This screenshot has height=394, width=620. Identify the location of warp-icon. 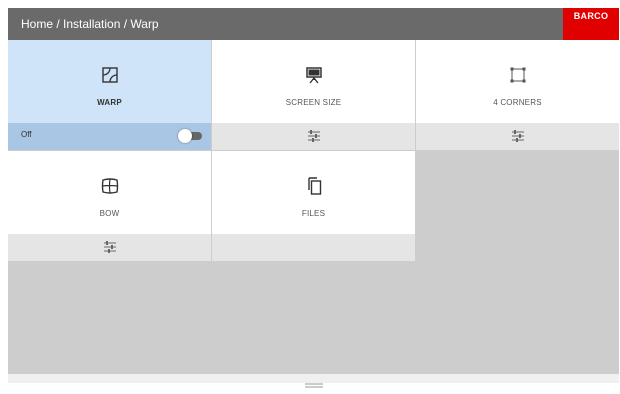
(110, 75).